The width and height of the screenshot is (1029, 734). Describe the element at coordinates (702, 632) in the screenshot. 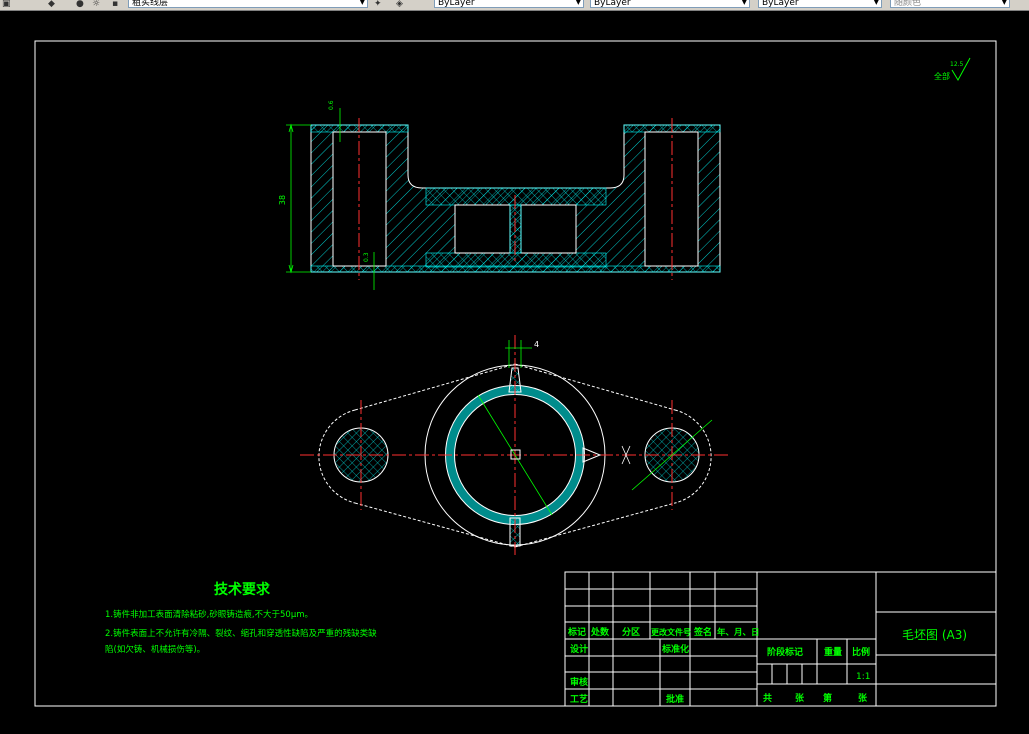

I see `tb-sign-label: 签名` at that location.